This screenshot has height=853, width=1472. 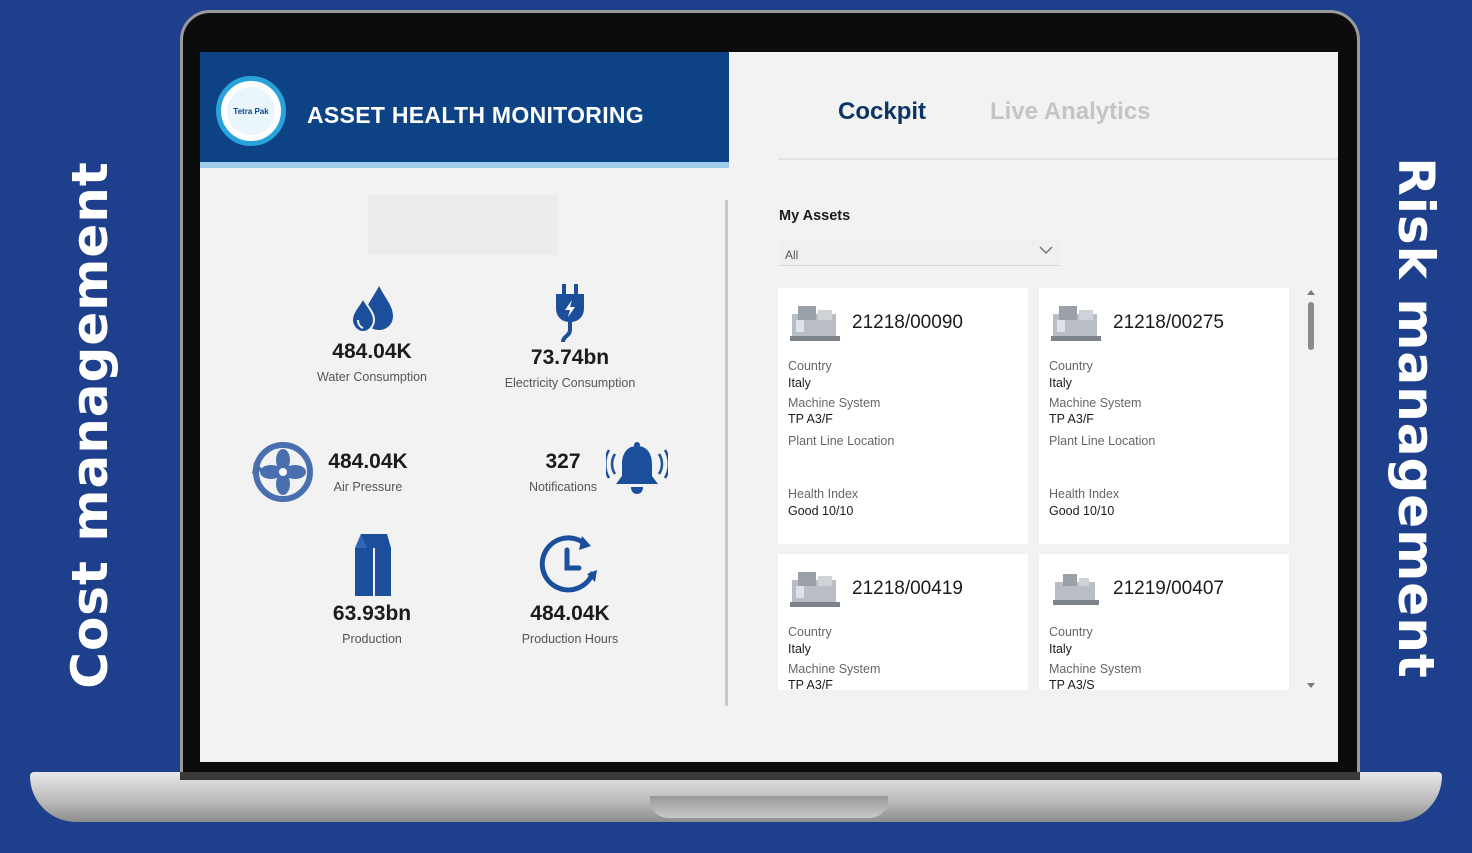 What do you see at coordinates (563, 461) in the screenshot?
I see `notifications-value: 327` at bounding box center [563, 461].